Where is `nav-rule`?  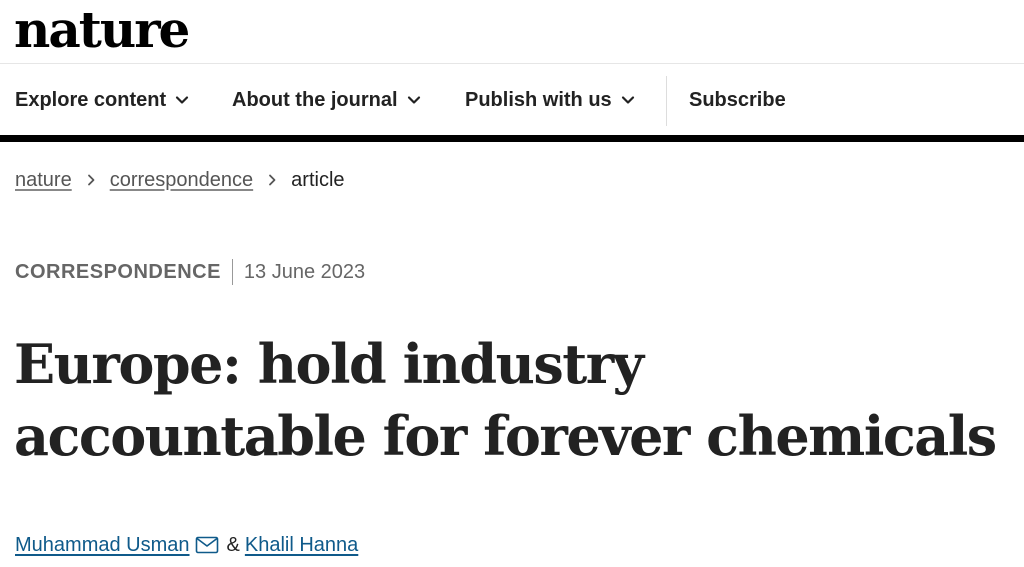 nav-rule is located at coordinates (512, 138).